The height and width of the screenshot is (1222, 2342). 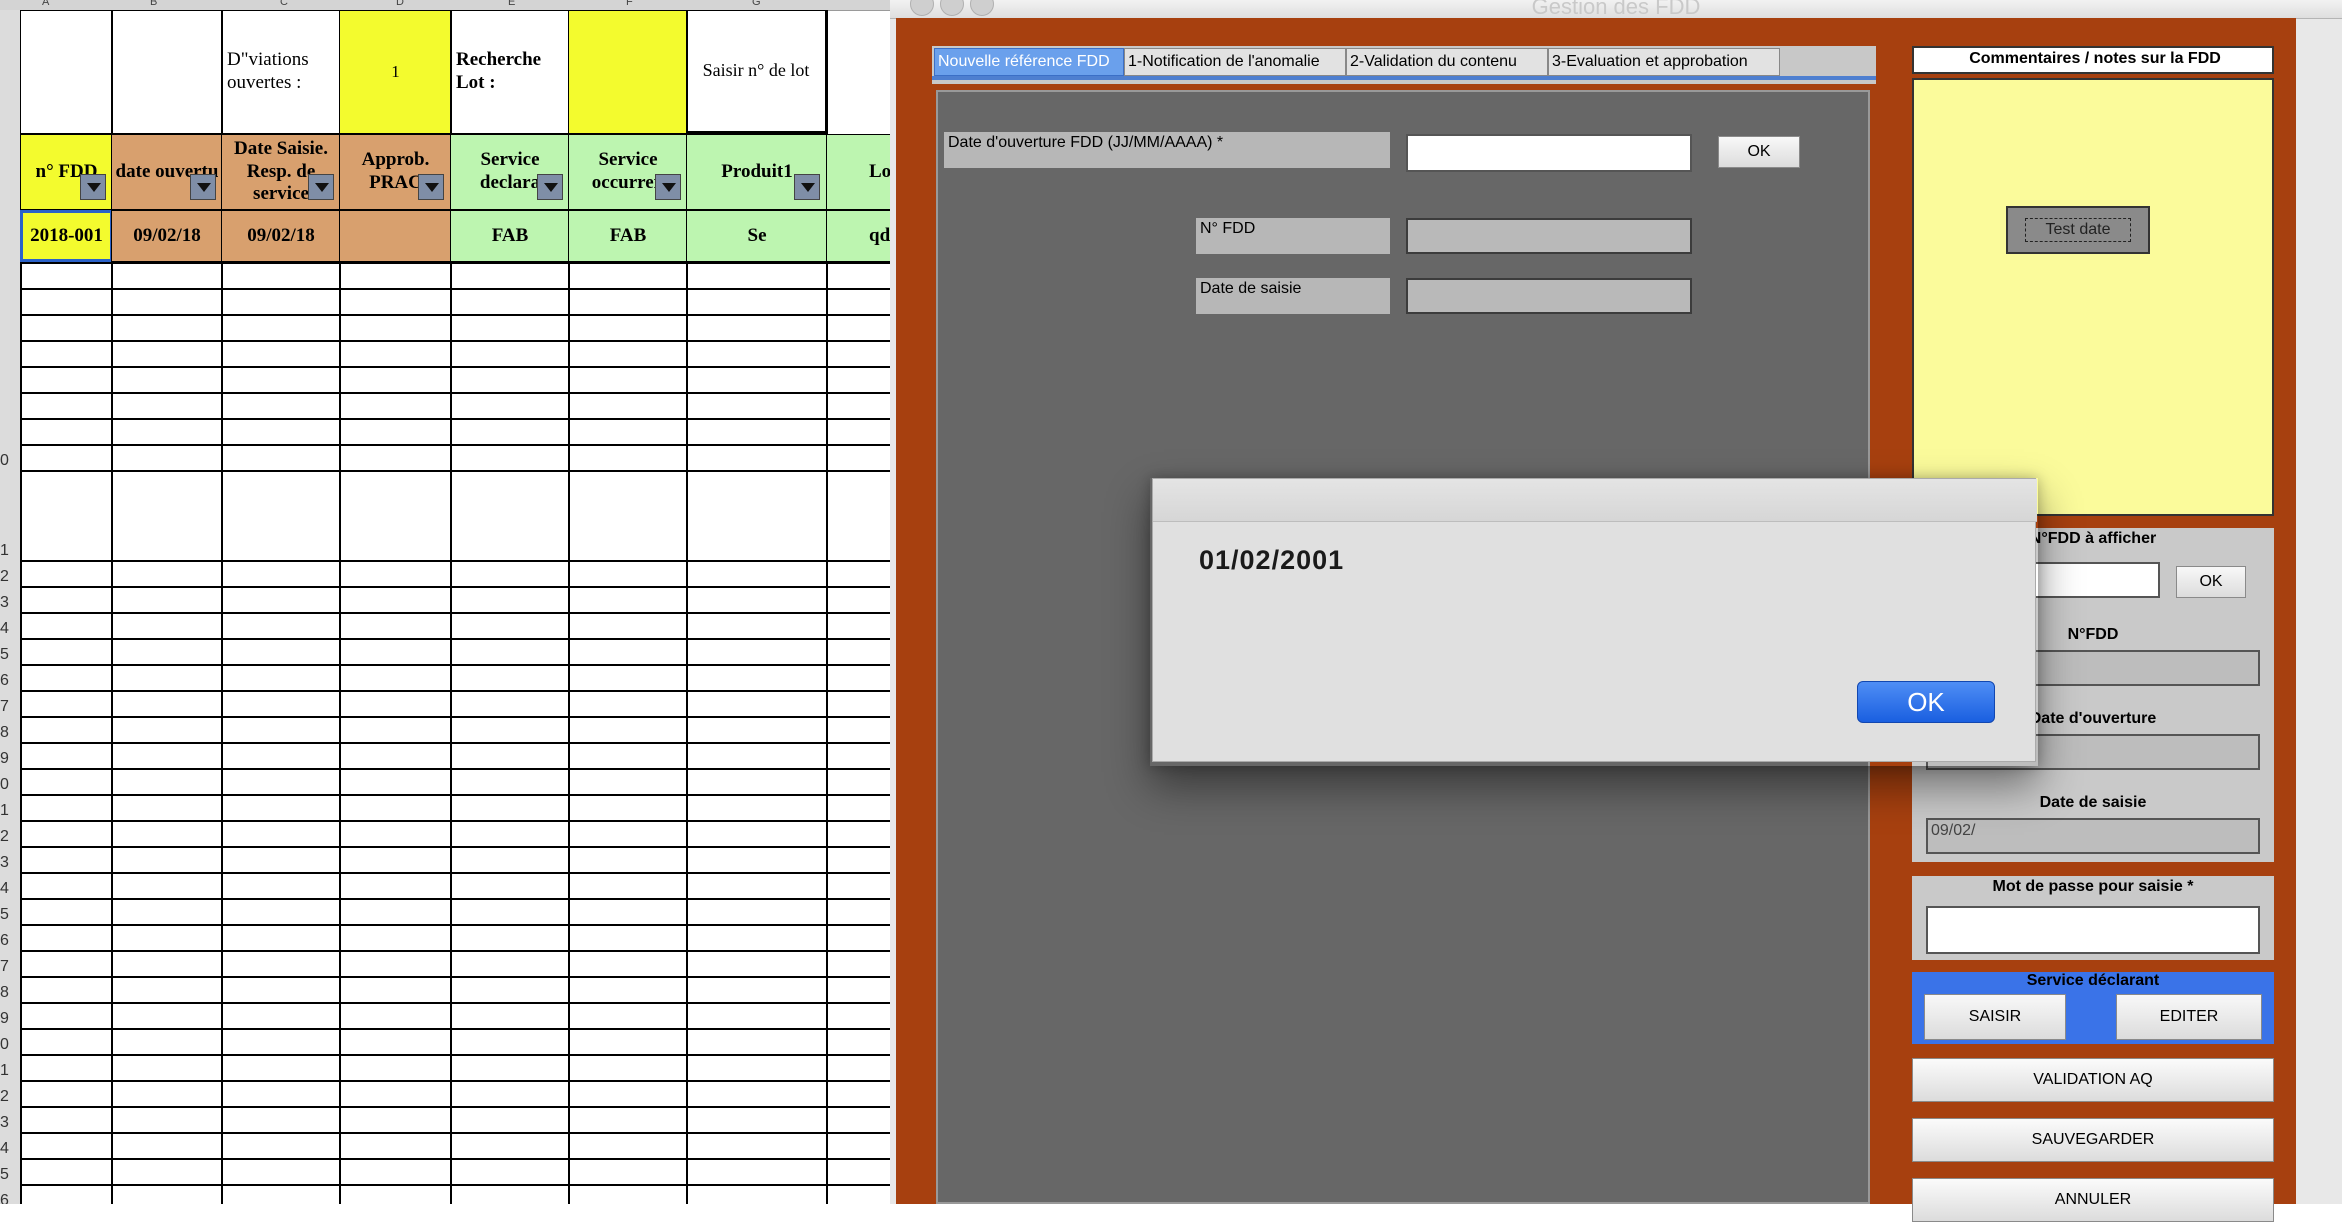 What do you see at coordinates (2093, 1080) in the screenshot?
I see `validation-aq-button: VALIDATION AQ` at bounding box center [2093, 1080].